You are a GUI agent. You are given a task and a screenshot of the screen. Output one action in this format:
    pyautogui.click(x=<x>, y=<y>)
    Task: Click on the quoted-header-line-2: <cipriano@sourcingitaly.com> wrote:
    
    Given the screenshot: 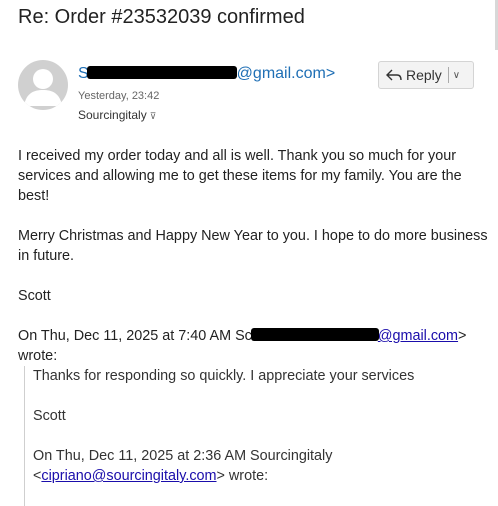 What is the action you would take?
    pyautogui.click(x=260, y=476)
    